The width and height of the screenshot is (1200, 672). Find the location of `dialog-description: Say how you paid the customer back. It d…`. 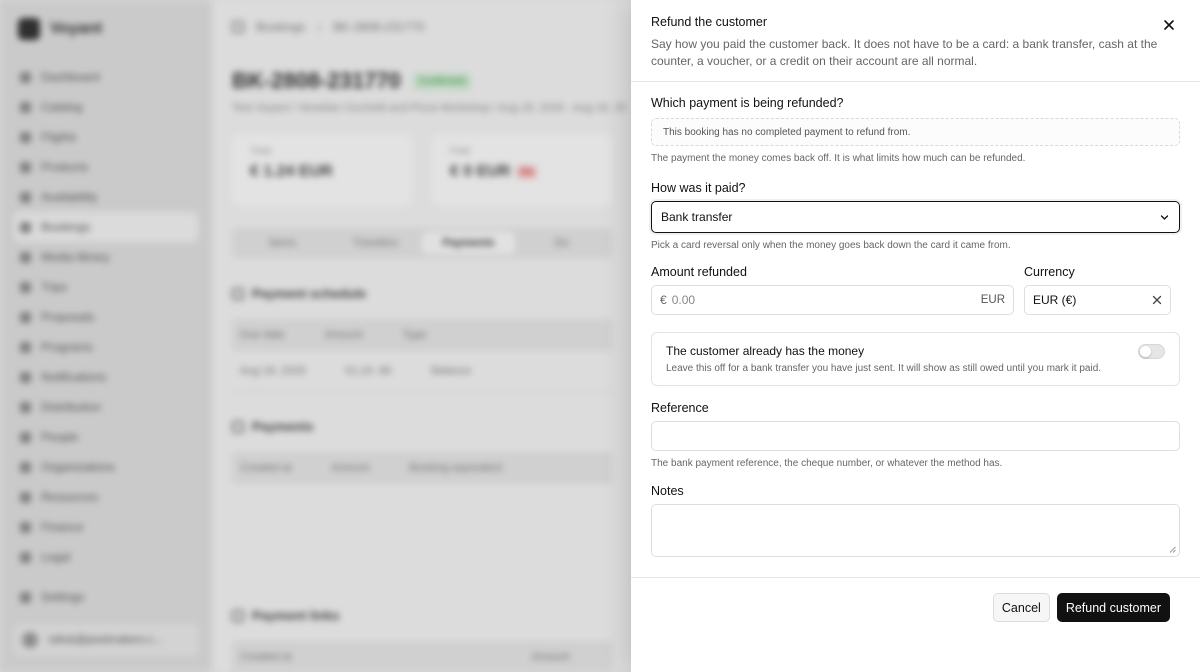

dialog-description: Say how you paid the customer back. It d… is located at coordinates (904, 52).